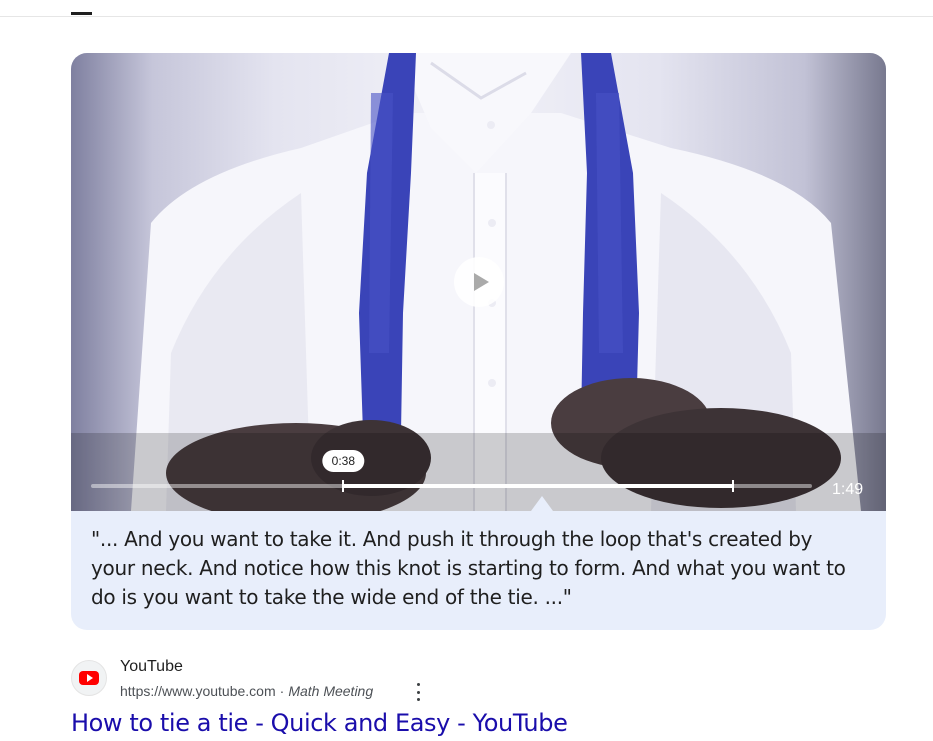 This screenshot has width=933, height=741. What do you see at coordinates (481, 282) in the screenshot?
I see `play-icon` at bounding box center [481, 282].